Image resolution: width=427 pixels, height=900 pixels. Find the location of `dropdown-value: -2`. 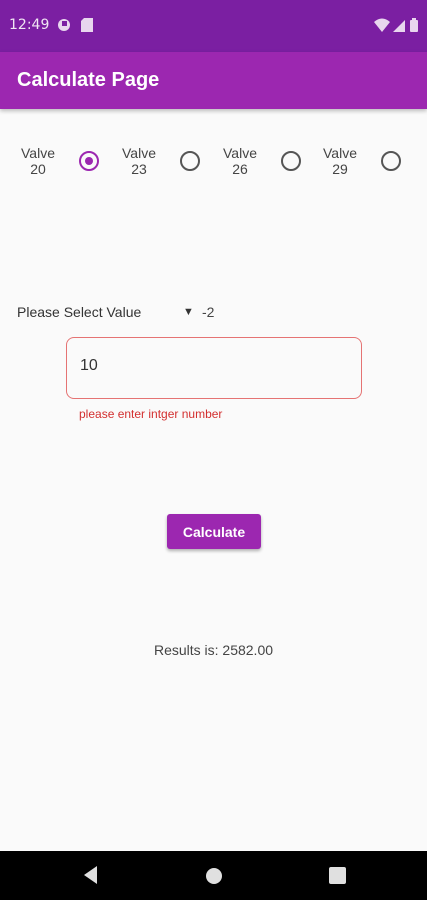

dropdown-value: -2 is located at coordinates (208, 312).